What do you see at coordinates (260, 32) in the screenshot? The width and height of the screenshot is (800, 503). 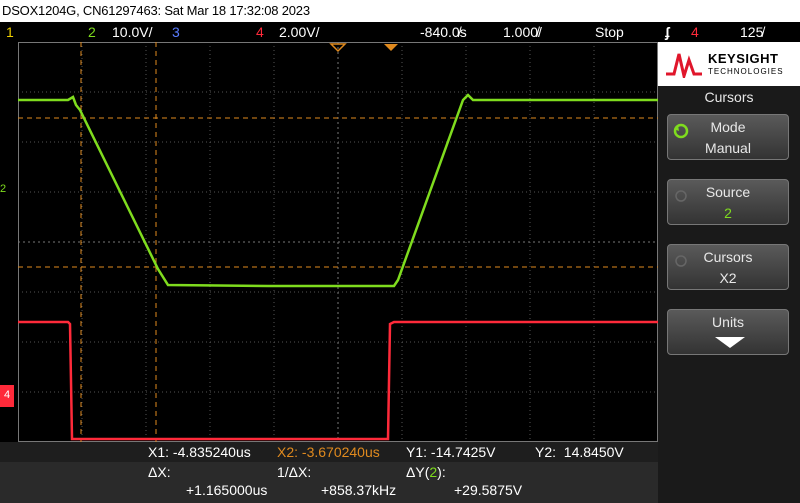 I see `ch4-indicator: 4` at bounding box center [260, 32].